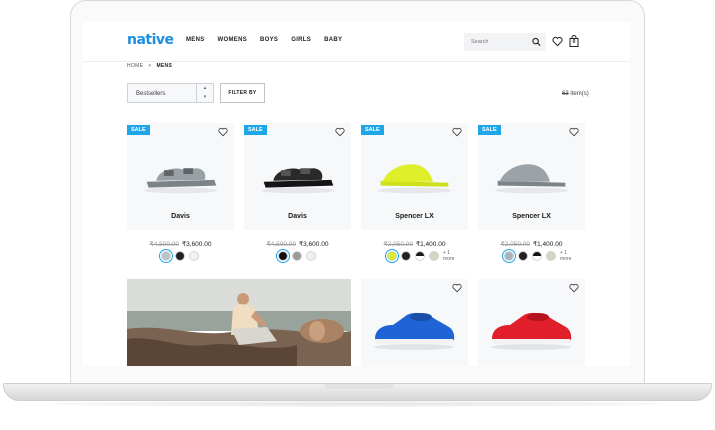  I want to click on sort-dropdown: Bestsellers ▴ ▾, so click(170, 93).